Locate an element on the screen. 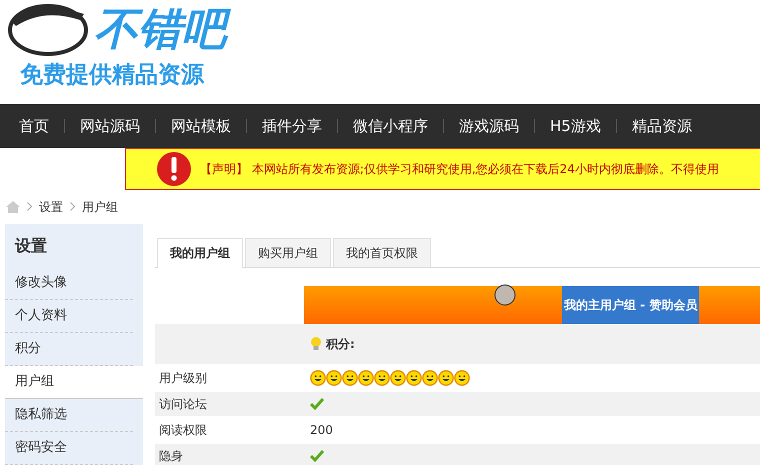 The height and width of the screenshot is (465, 760). tab: 我的用户组 is located at coordinates (200, 253).